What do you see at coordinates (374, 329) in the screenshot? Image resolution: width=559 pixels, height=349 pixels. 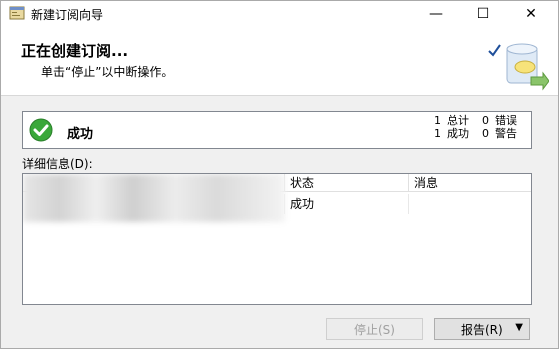 I see `stop-button: 停止(S)` at bounding box center [374, 329].